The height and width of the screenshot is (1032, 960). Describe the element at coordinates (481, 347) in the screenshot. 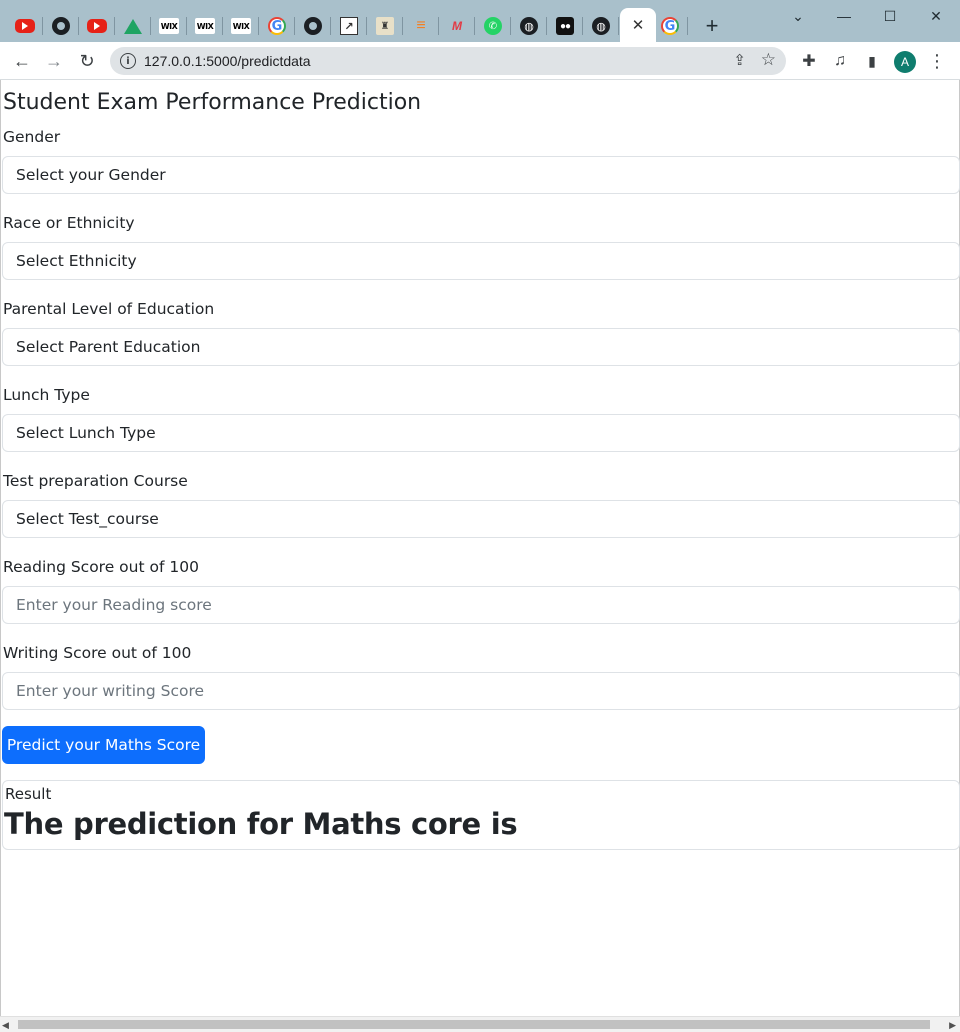

I see `parent-education-select: Select Parent Education` at that location.